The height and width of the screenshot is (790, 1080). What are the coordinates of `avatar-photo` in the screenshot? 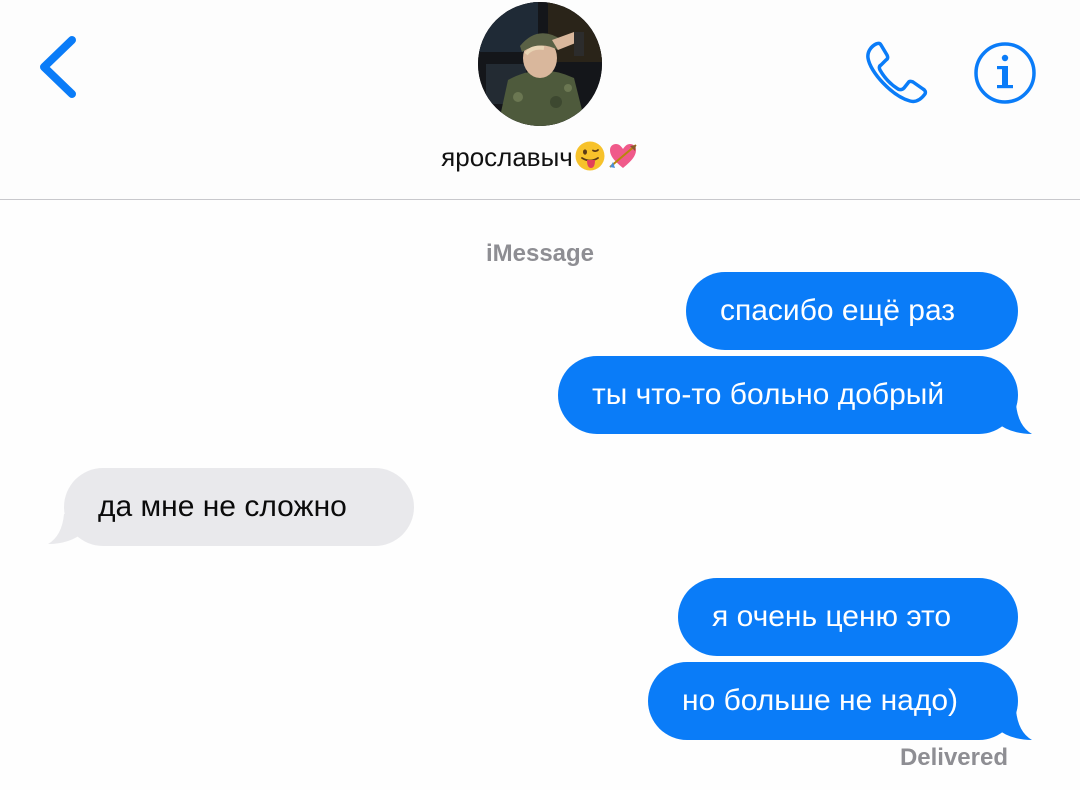 It's located at (540, 64).